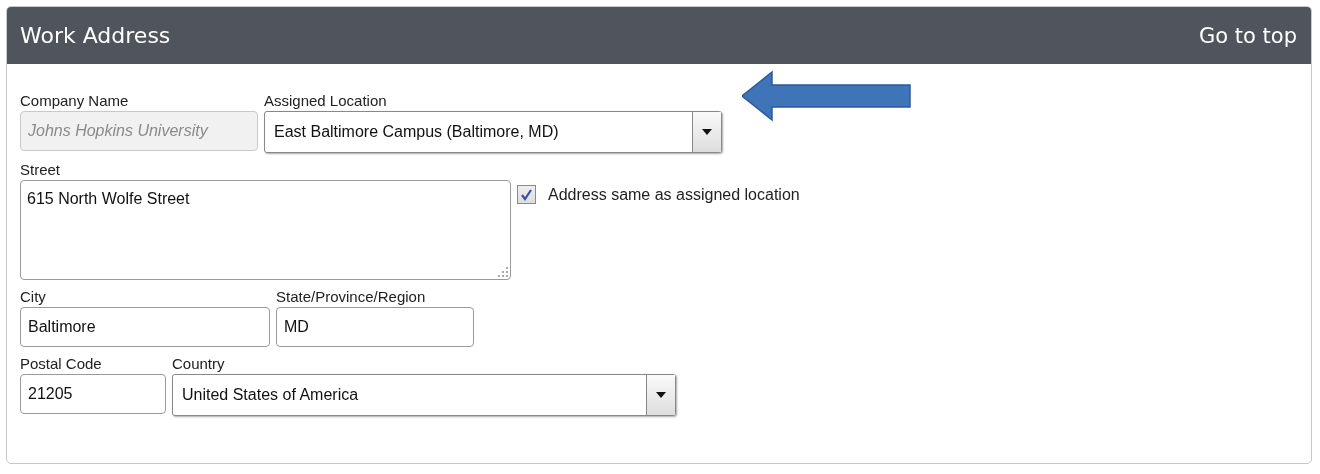  Describe the element at coordinates (33, 296) in the screenshot. I see `field-label: City` at that location.